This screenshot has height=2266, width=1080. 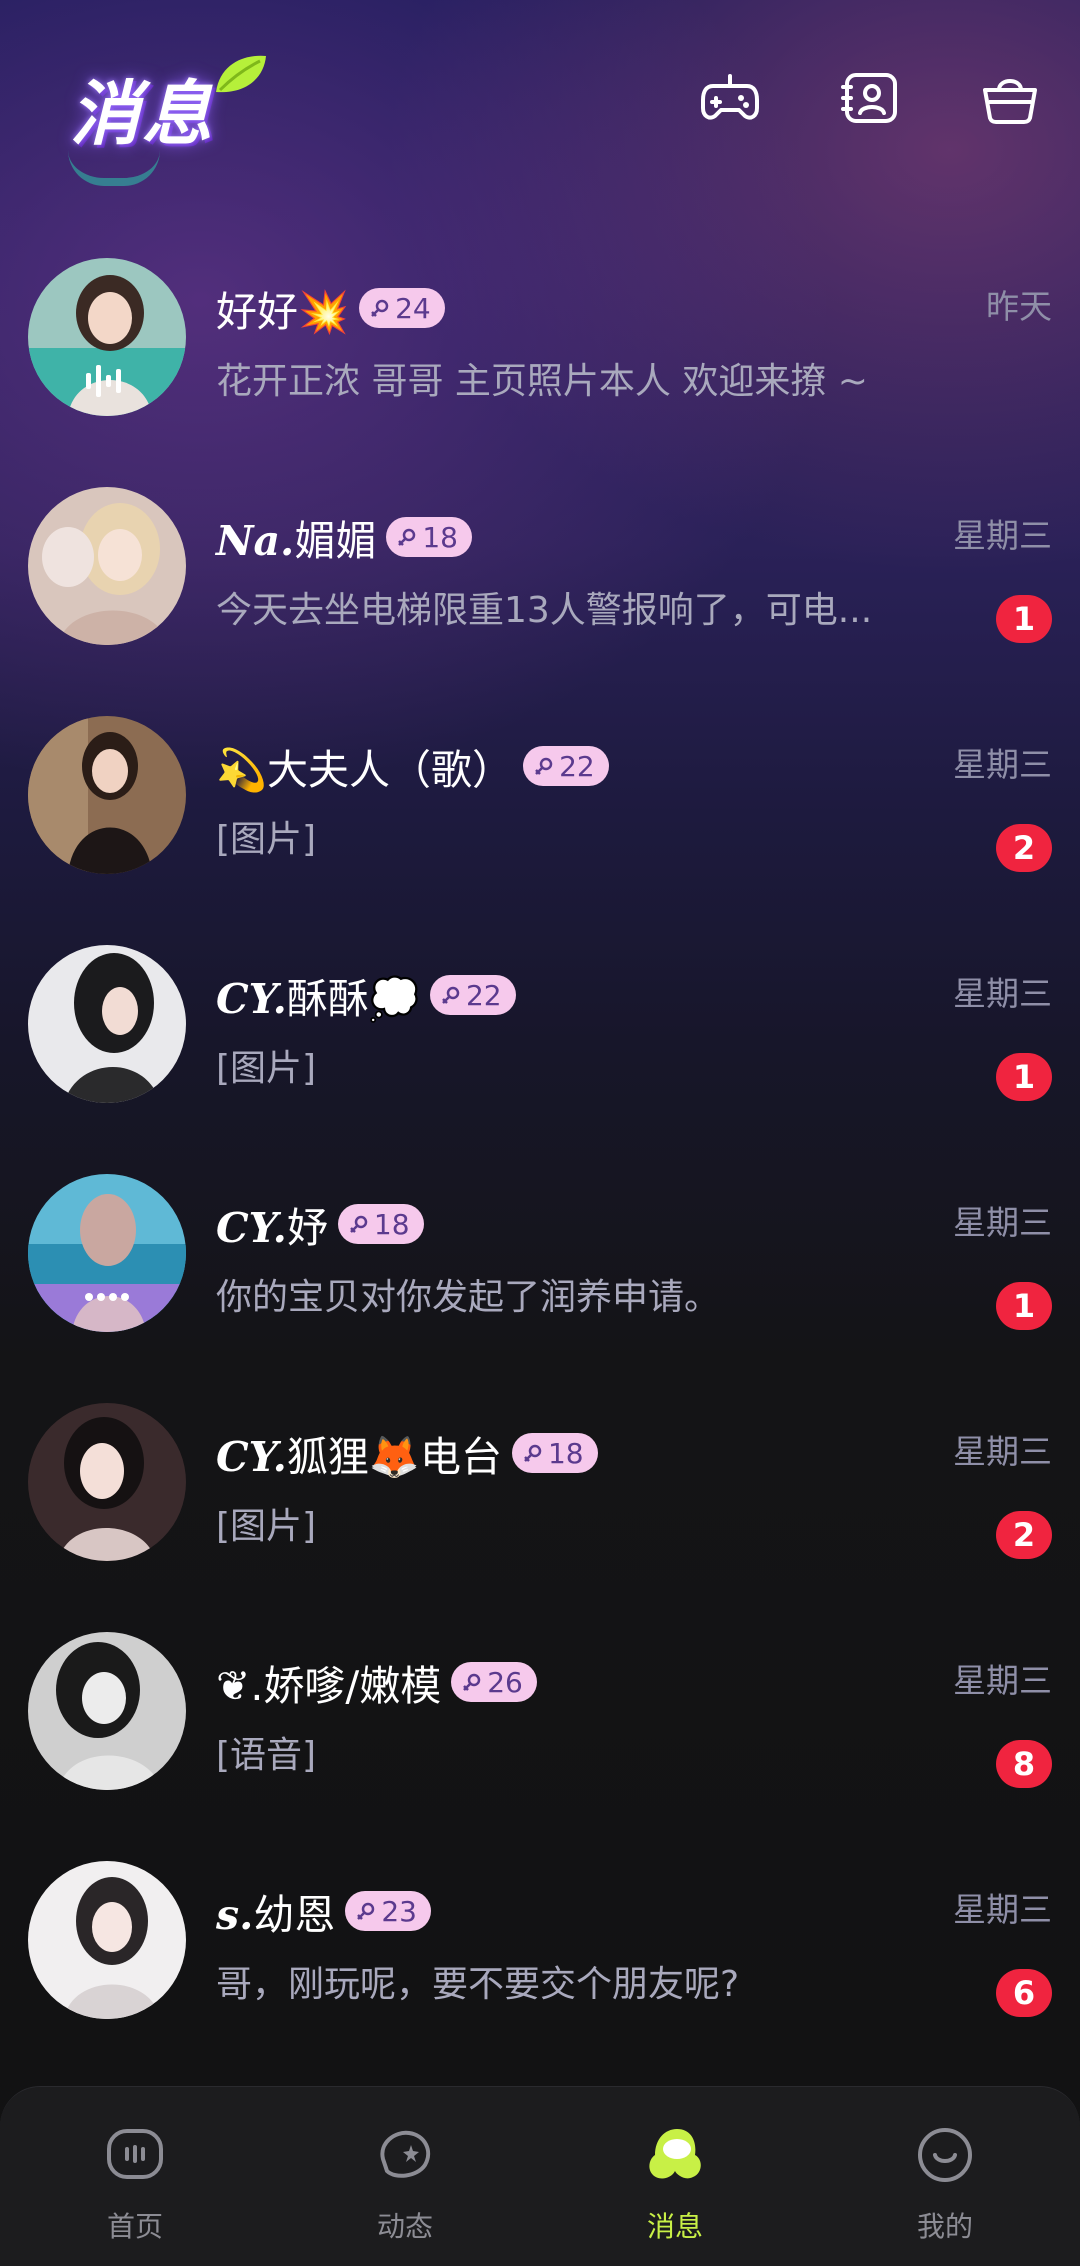 What do you see at coordinates (142, 114) in the screenshot?
I see `page-title: 消息` at bounding box center [142, 114].